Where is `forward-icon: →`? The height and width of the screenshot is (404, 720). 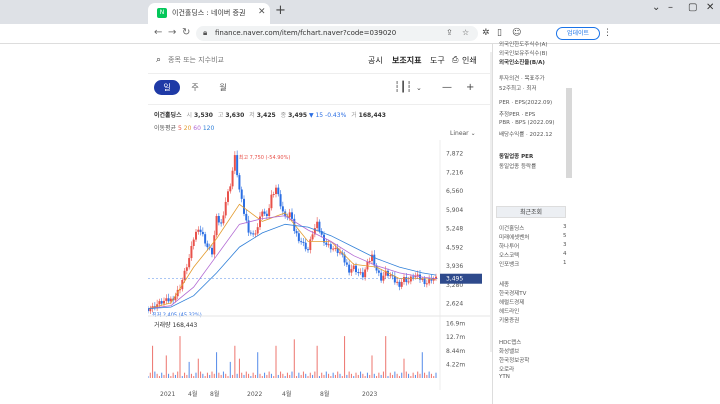
forward-icon: → is located at coordinates (172, 32).